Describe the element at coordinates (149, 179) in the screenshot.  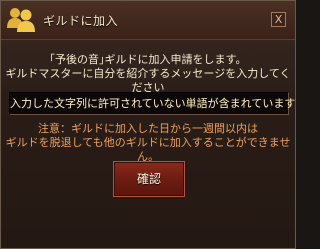
I see `confirm-button: 確認` at that location.